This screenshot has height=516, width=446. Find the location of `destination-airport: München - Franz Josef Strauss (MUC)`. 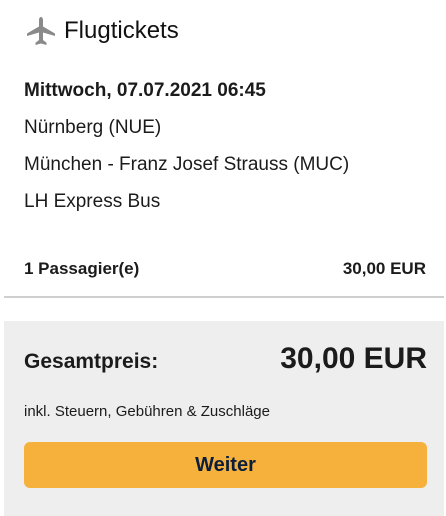

destination-airport: München - Franz Josef Strauss (MUC) is located at coordinates (187, 164).